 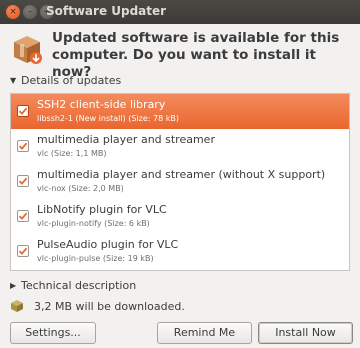 I want to click on update-name: PulseAudio plugin for VLC, so click(x=108, y=244).